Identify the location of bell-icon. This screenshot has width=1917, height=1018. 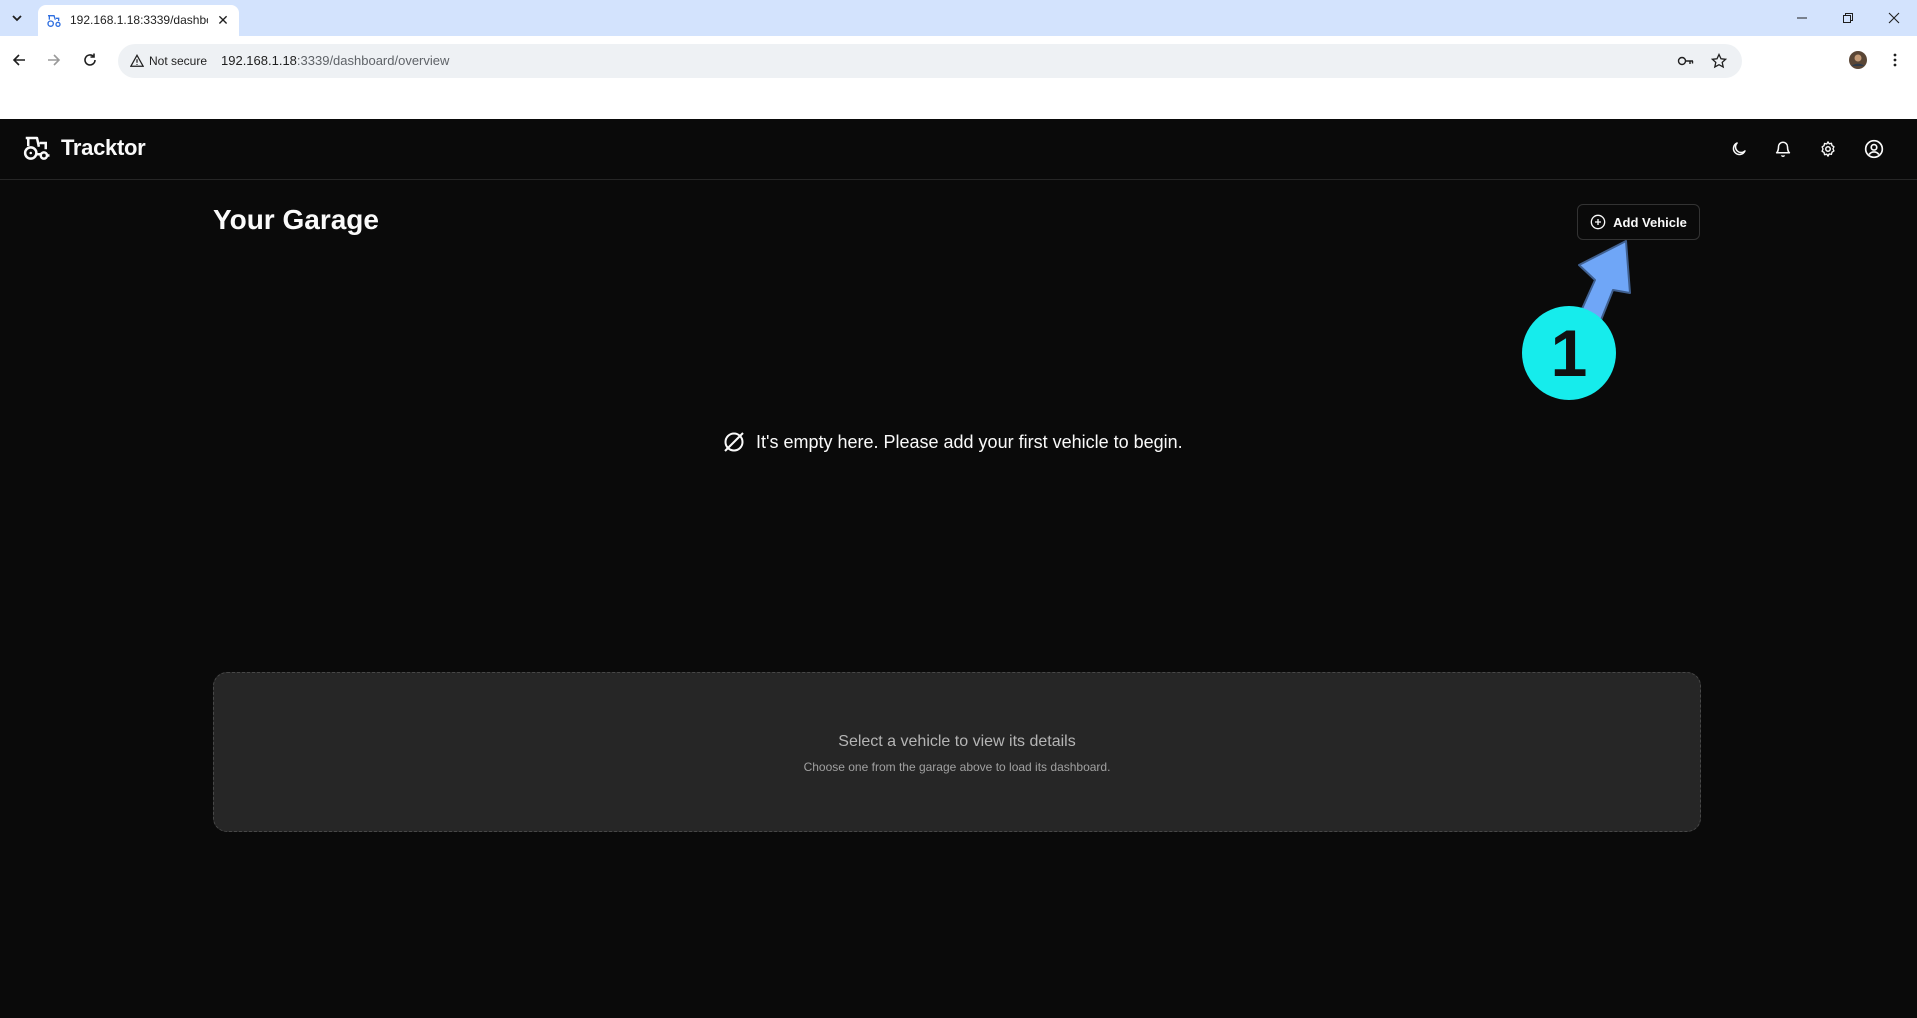
(1783, 149).